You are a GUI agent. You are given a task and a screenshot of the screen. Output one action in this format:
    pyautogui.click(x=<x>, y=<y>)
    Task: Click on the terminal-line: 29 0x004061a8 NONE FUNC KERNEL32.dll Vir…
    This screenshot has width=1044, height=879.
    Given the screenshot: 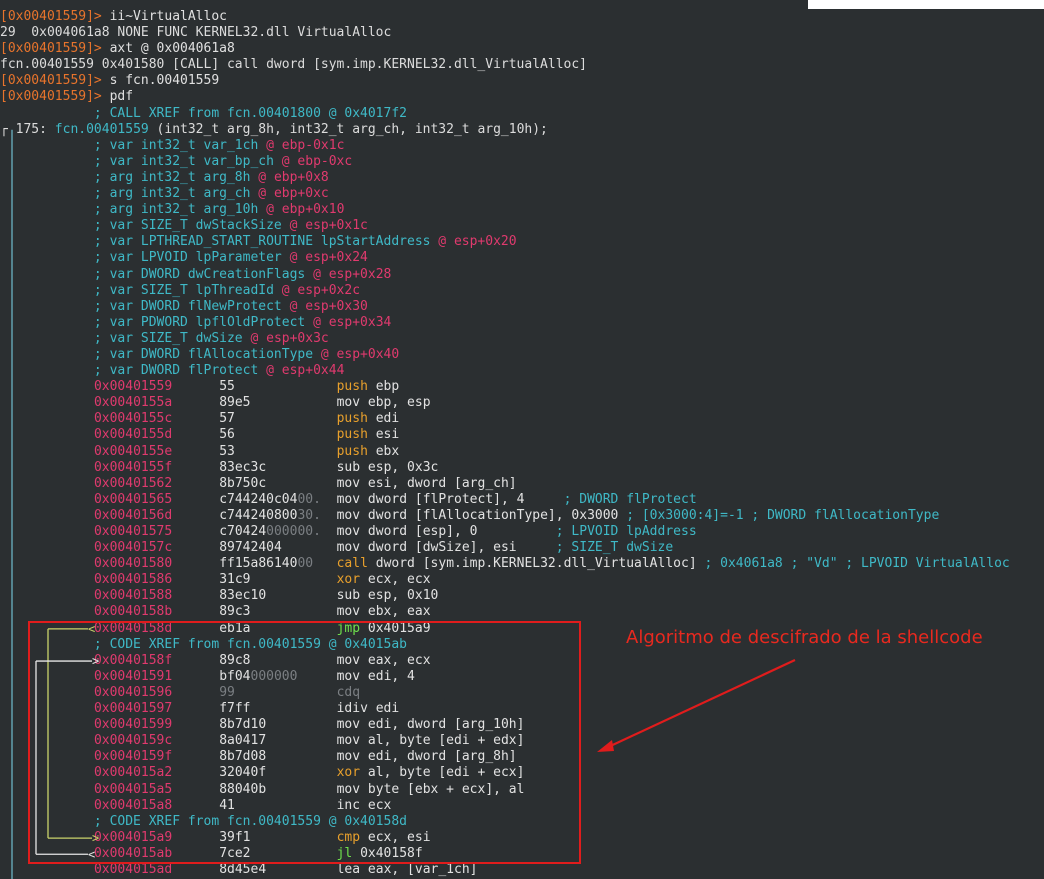 What is the action you would take?
    pyautogui.click(x=505, y=33)
    